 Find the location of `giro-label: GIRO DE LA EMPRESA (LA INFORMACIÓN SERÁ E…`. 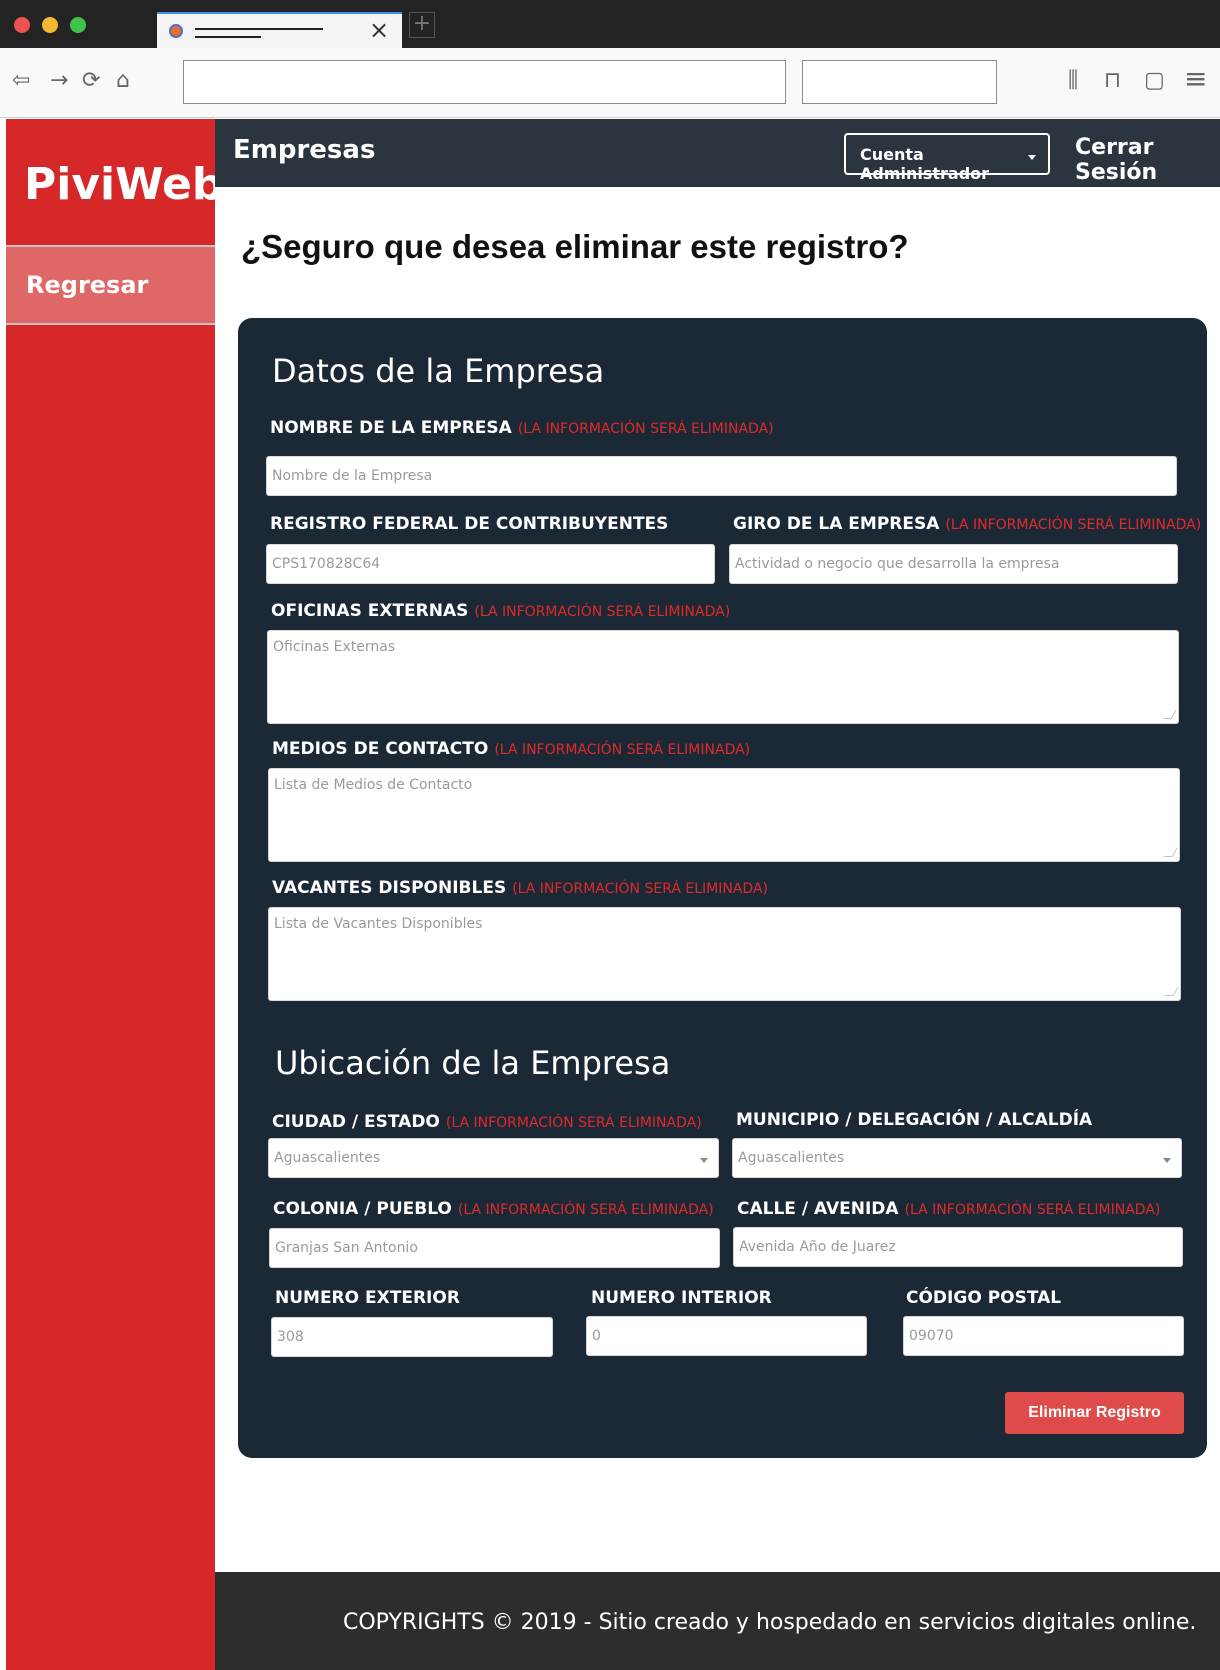

giro-label: GIRO DE LA EMPRESA (LA INFORMACIÓN SERÁ E… is located at coordinates (967, 524).